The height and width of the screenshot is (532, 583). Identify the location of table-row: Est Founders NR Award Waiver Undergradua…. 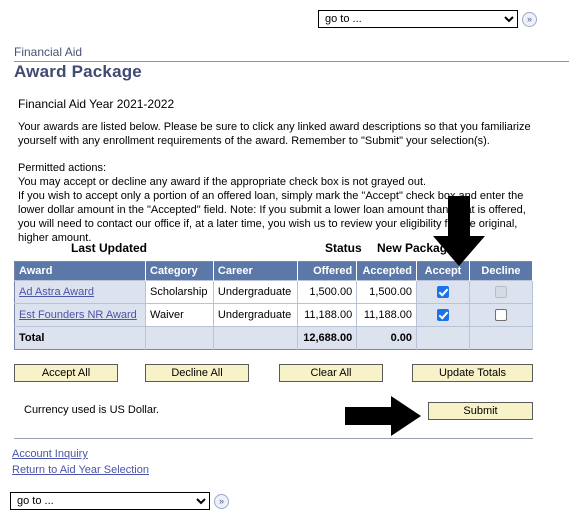
(273, 315).